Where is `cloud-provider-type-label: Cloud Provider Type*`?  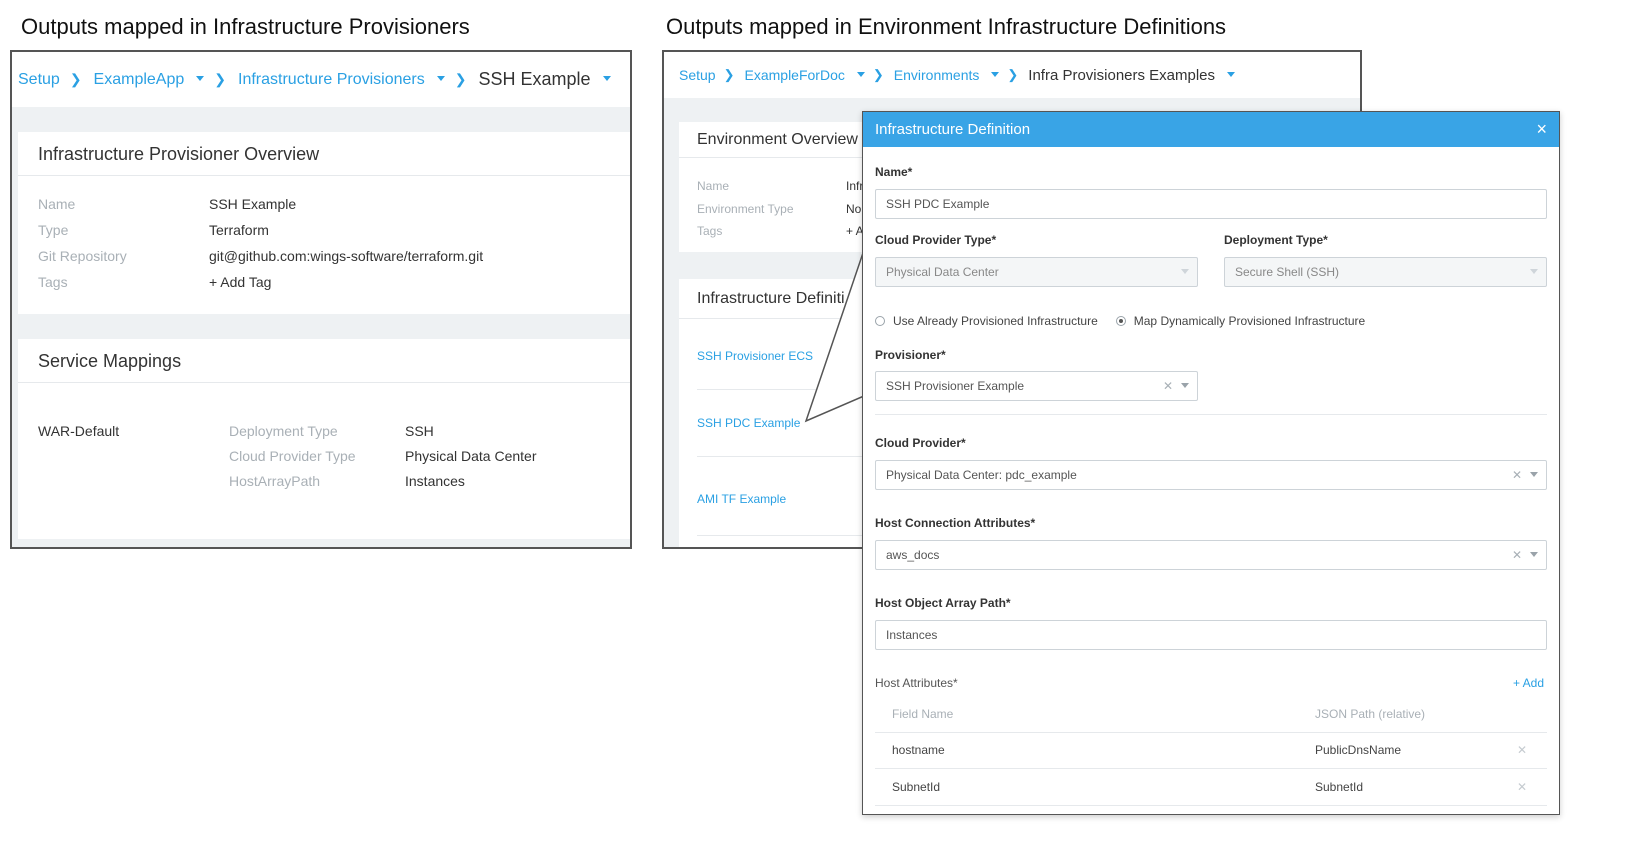
cloud-provider-type-label: Cloud Provider Type* is located at coordinates (936, 240).